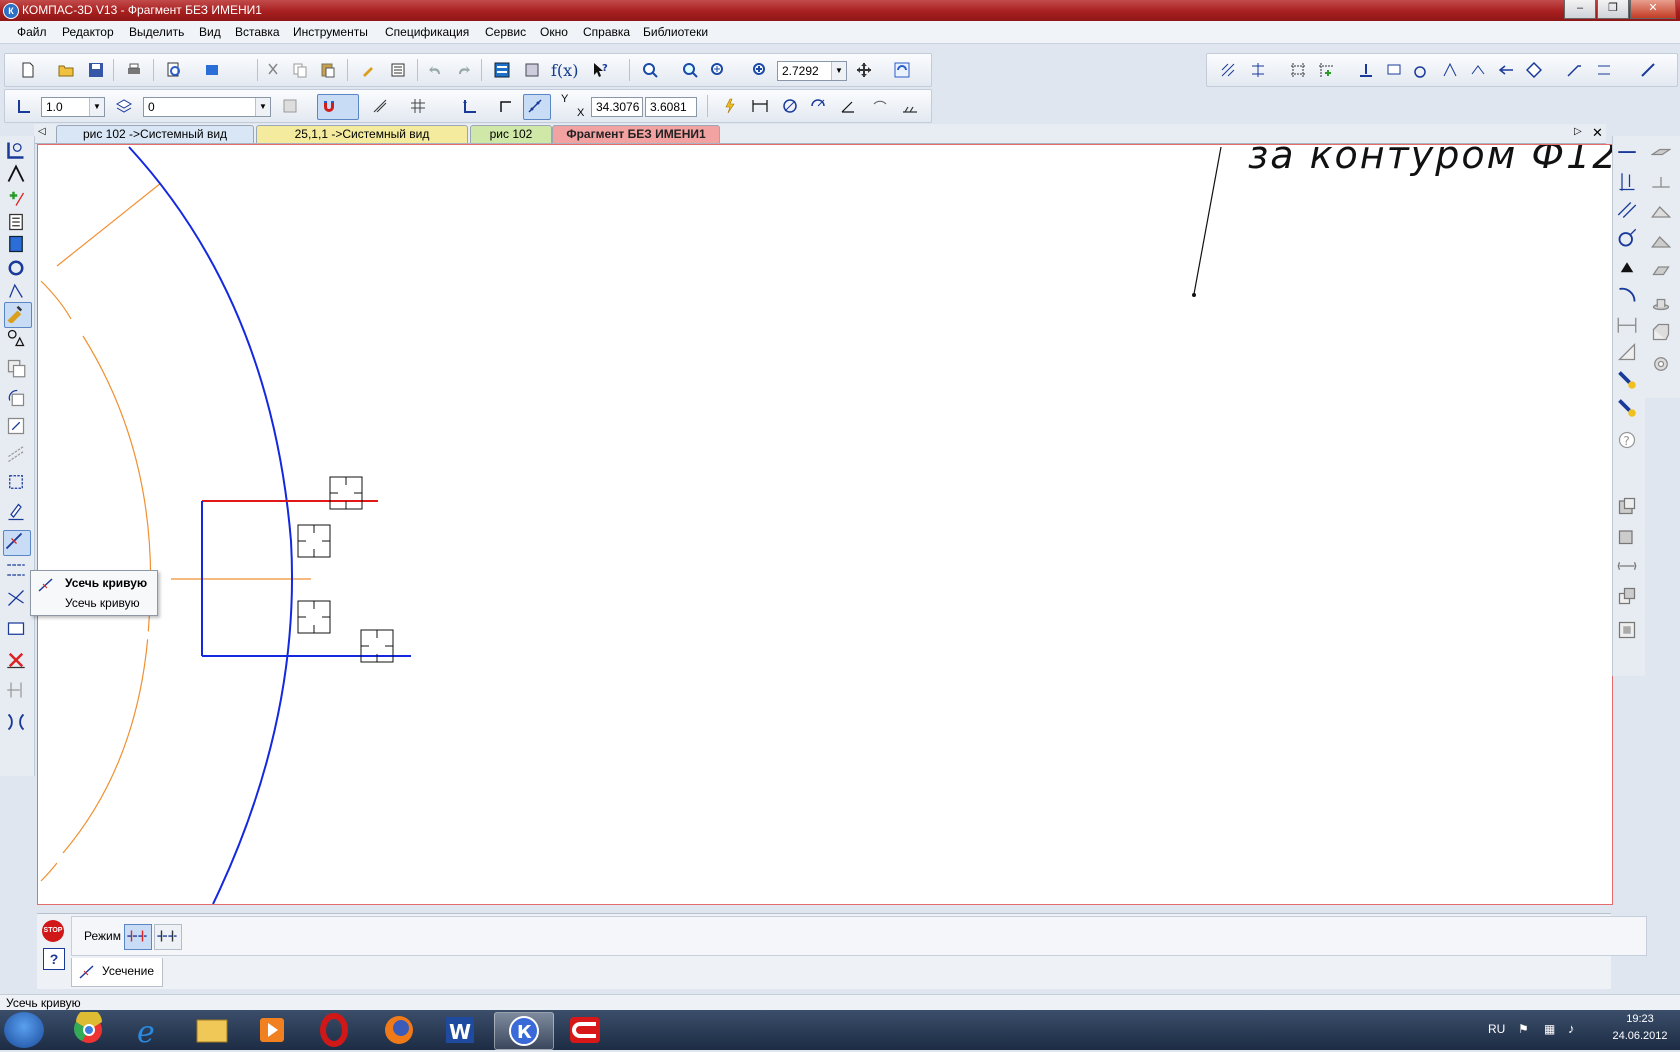 The height and width of the screenshot is (1052, 1680). I want to click on word-taskbar-icon: W, so click(461, 1030).